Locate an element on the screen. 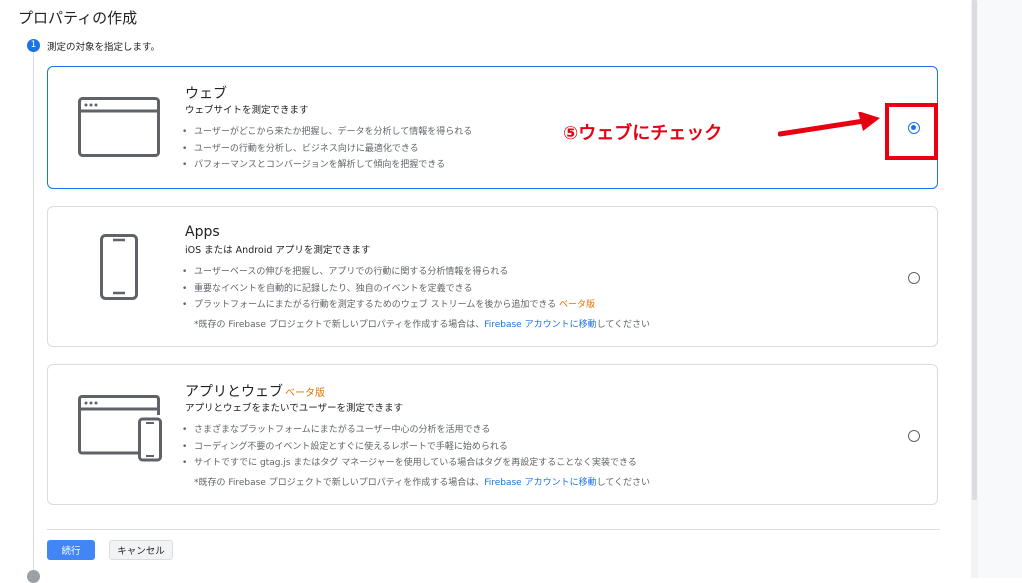  page-title: プロパティの作成 is located at coordinates (78, 18).